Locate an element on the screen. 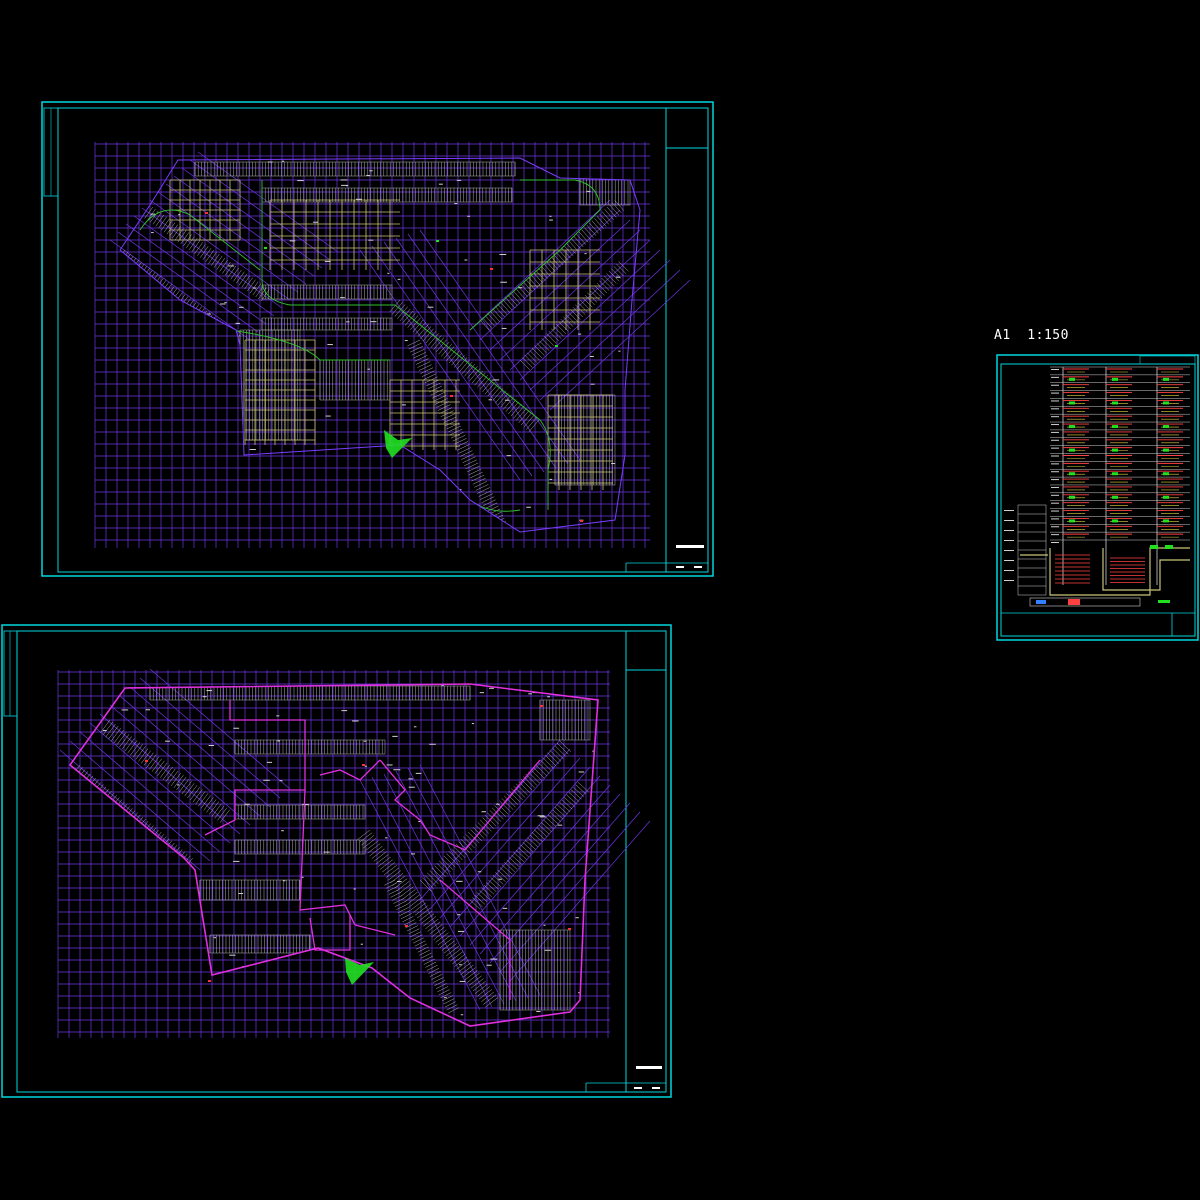 This screenshot has height=1200, width=1200. riser-diagram-content is located at coordinates (1097, 486).